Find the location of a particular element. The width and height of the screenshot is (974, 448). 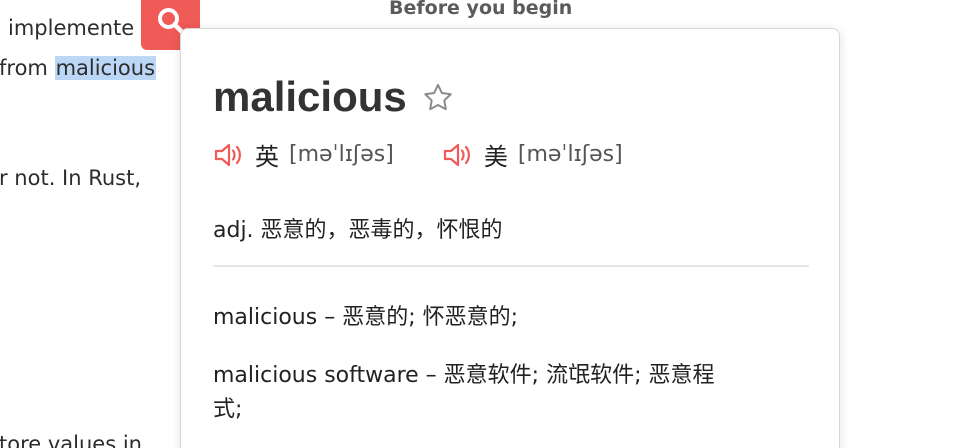

headword: malicious is located at coordinates (310, 96).